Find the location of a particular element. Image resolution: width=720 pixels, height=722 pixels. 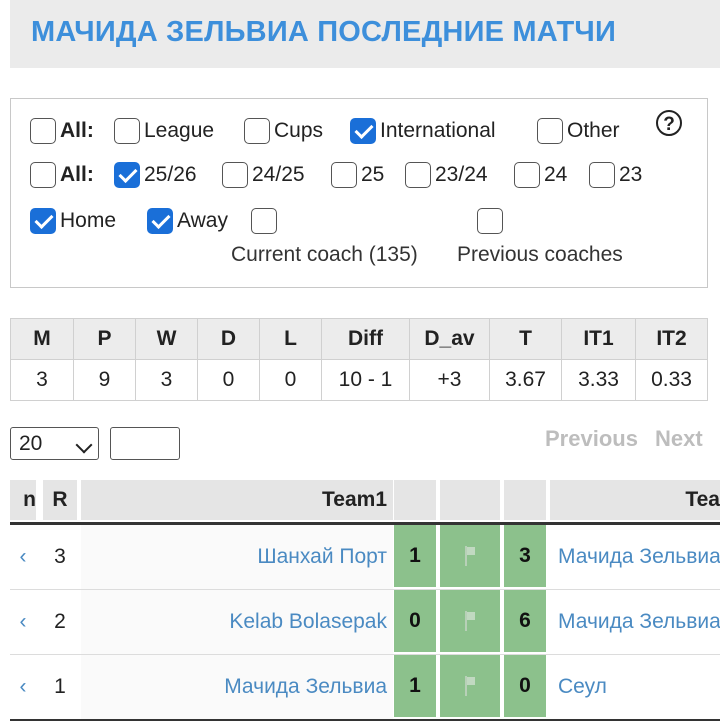

next-link: Next is located at coordinates (679, 439).